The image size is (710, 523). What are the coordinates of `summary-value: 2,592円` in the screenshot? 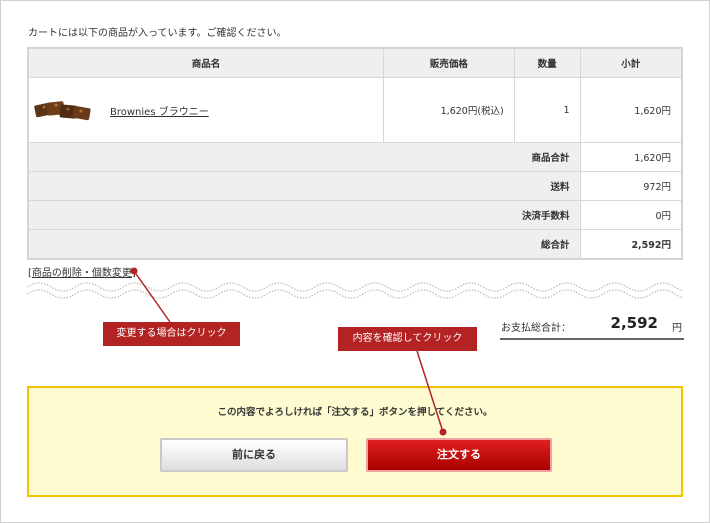 It's located at (631, 244).